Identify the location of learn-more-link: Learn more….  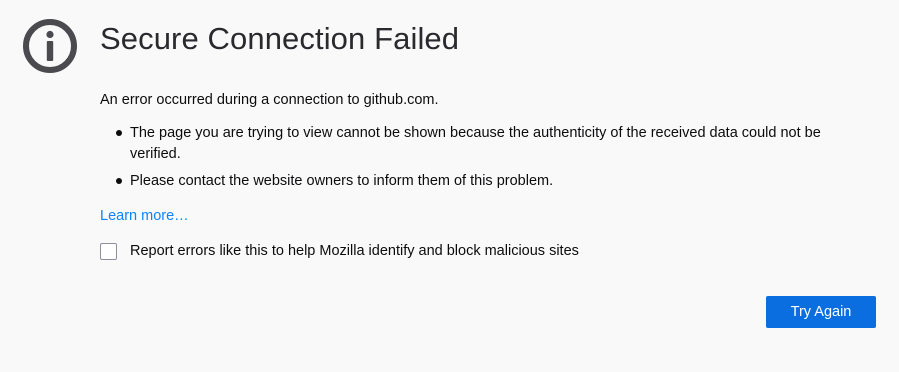
(144, 216).